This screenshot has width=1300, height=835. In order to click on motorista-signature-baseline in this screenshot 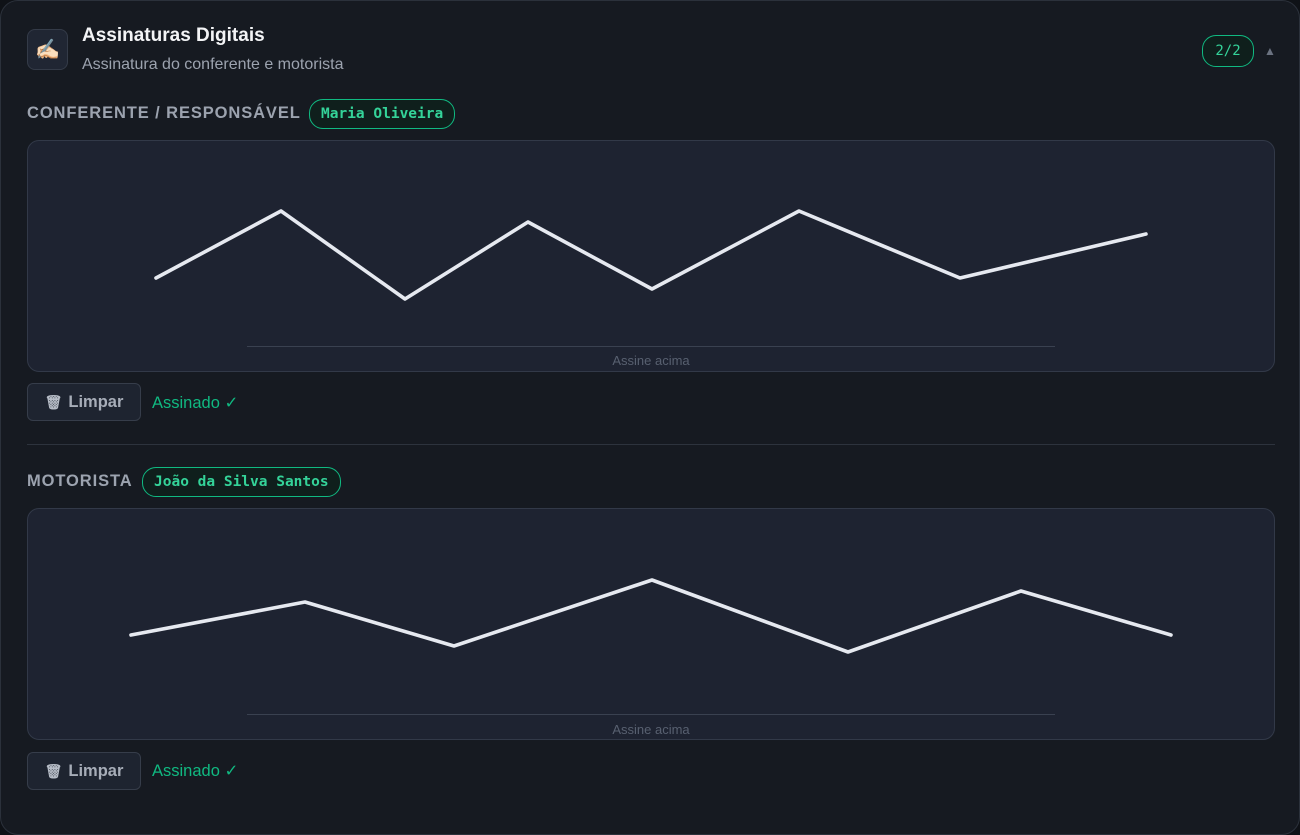, I will do `click(651, 714)`.